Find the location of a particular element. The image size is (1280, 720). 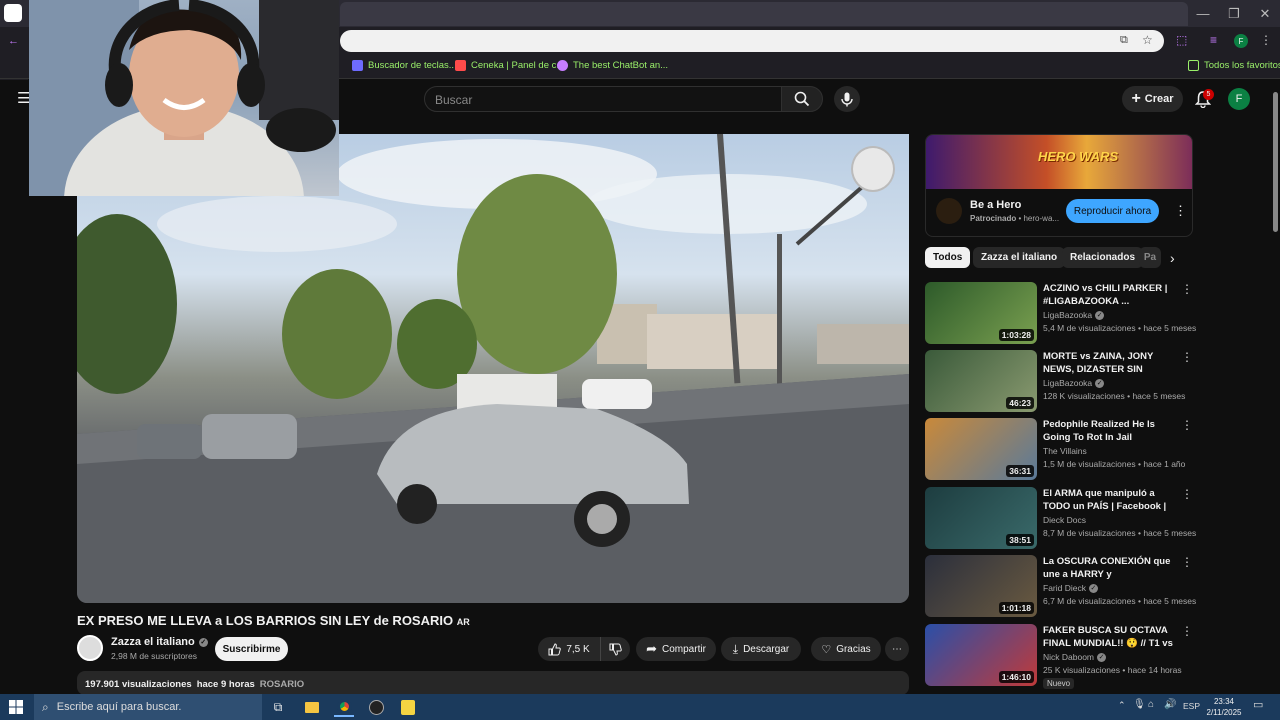

voice-search-button is located at coordinates (847, 99).